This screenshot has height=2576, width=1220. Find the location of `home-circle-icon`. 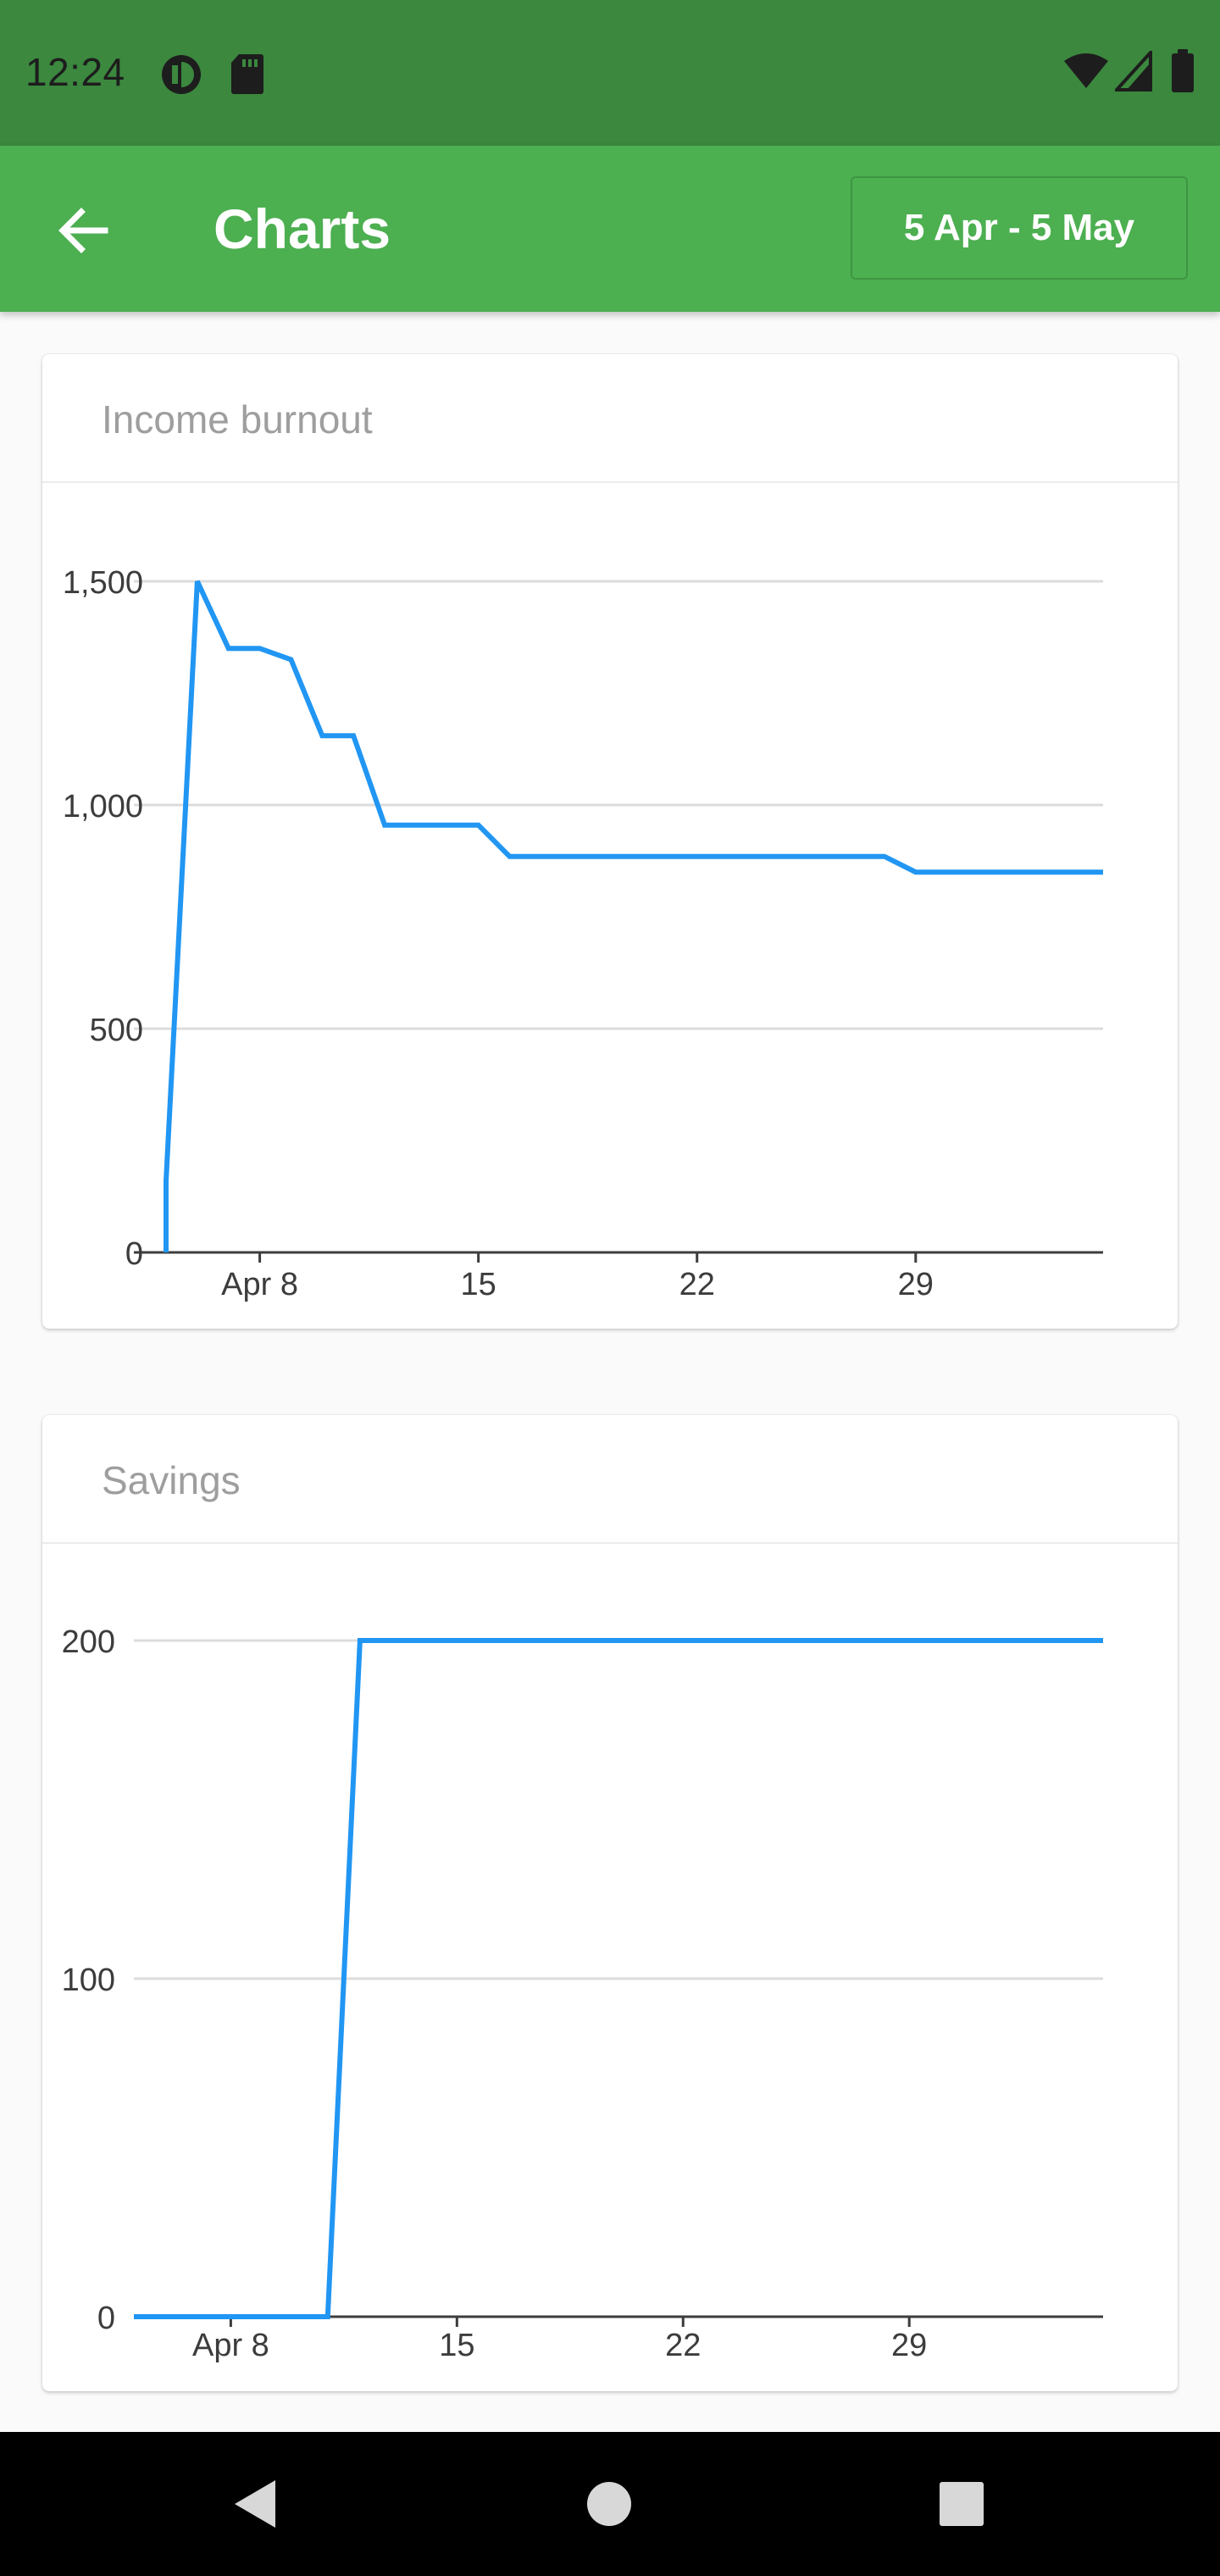

home-circle-icon is located at coordinates (609, 2504).